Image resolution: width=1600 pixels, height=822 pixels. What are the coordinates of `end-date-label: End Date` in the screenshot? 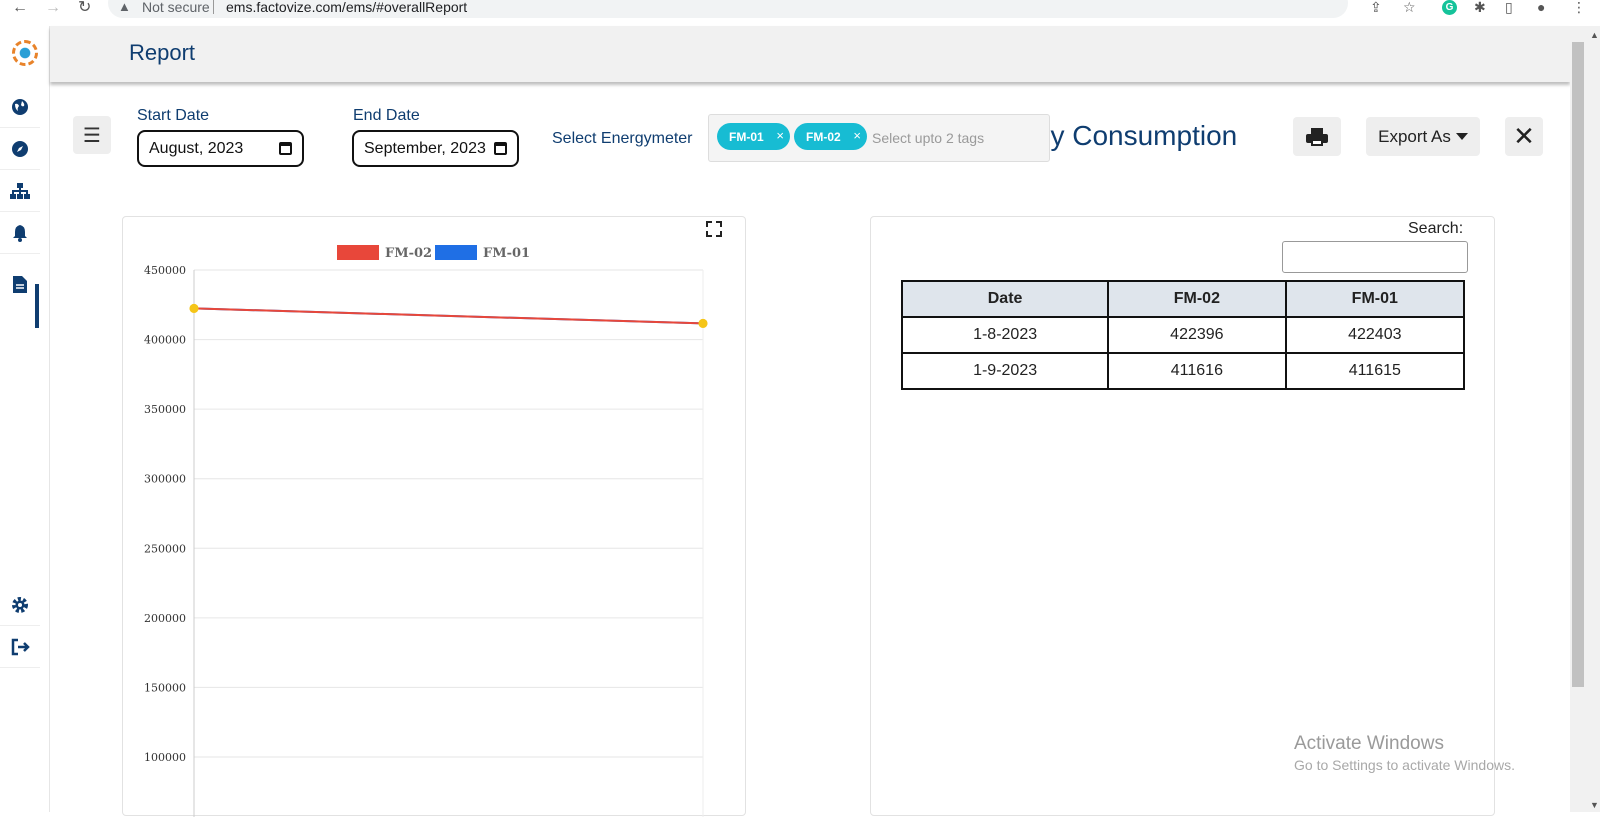 It's located at (386, 115).